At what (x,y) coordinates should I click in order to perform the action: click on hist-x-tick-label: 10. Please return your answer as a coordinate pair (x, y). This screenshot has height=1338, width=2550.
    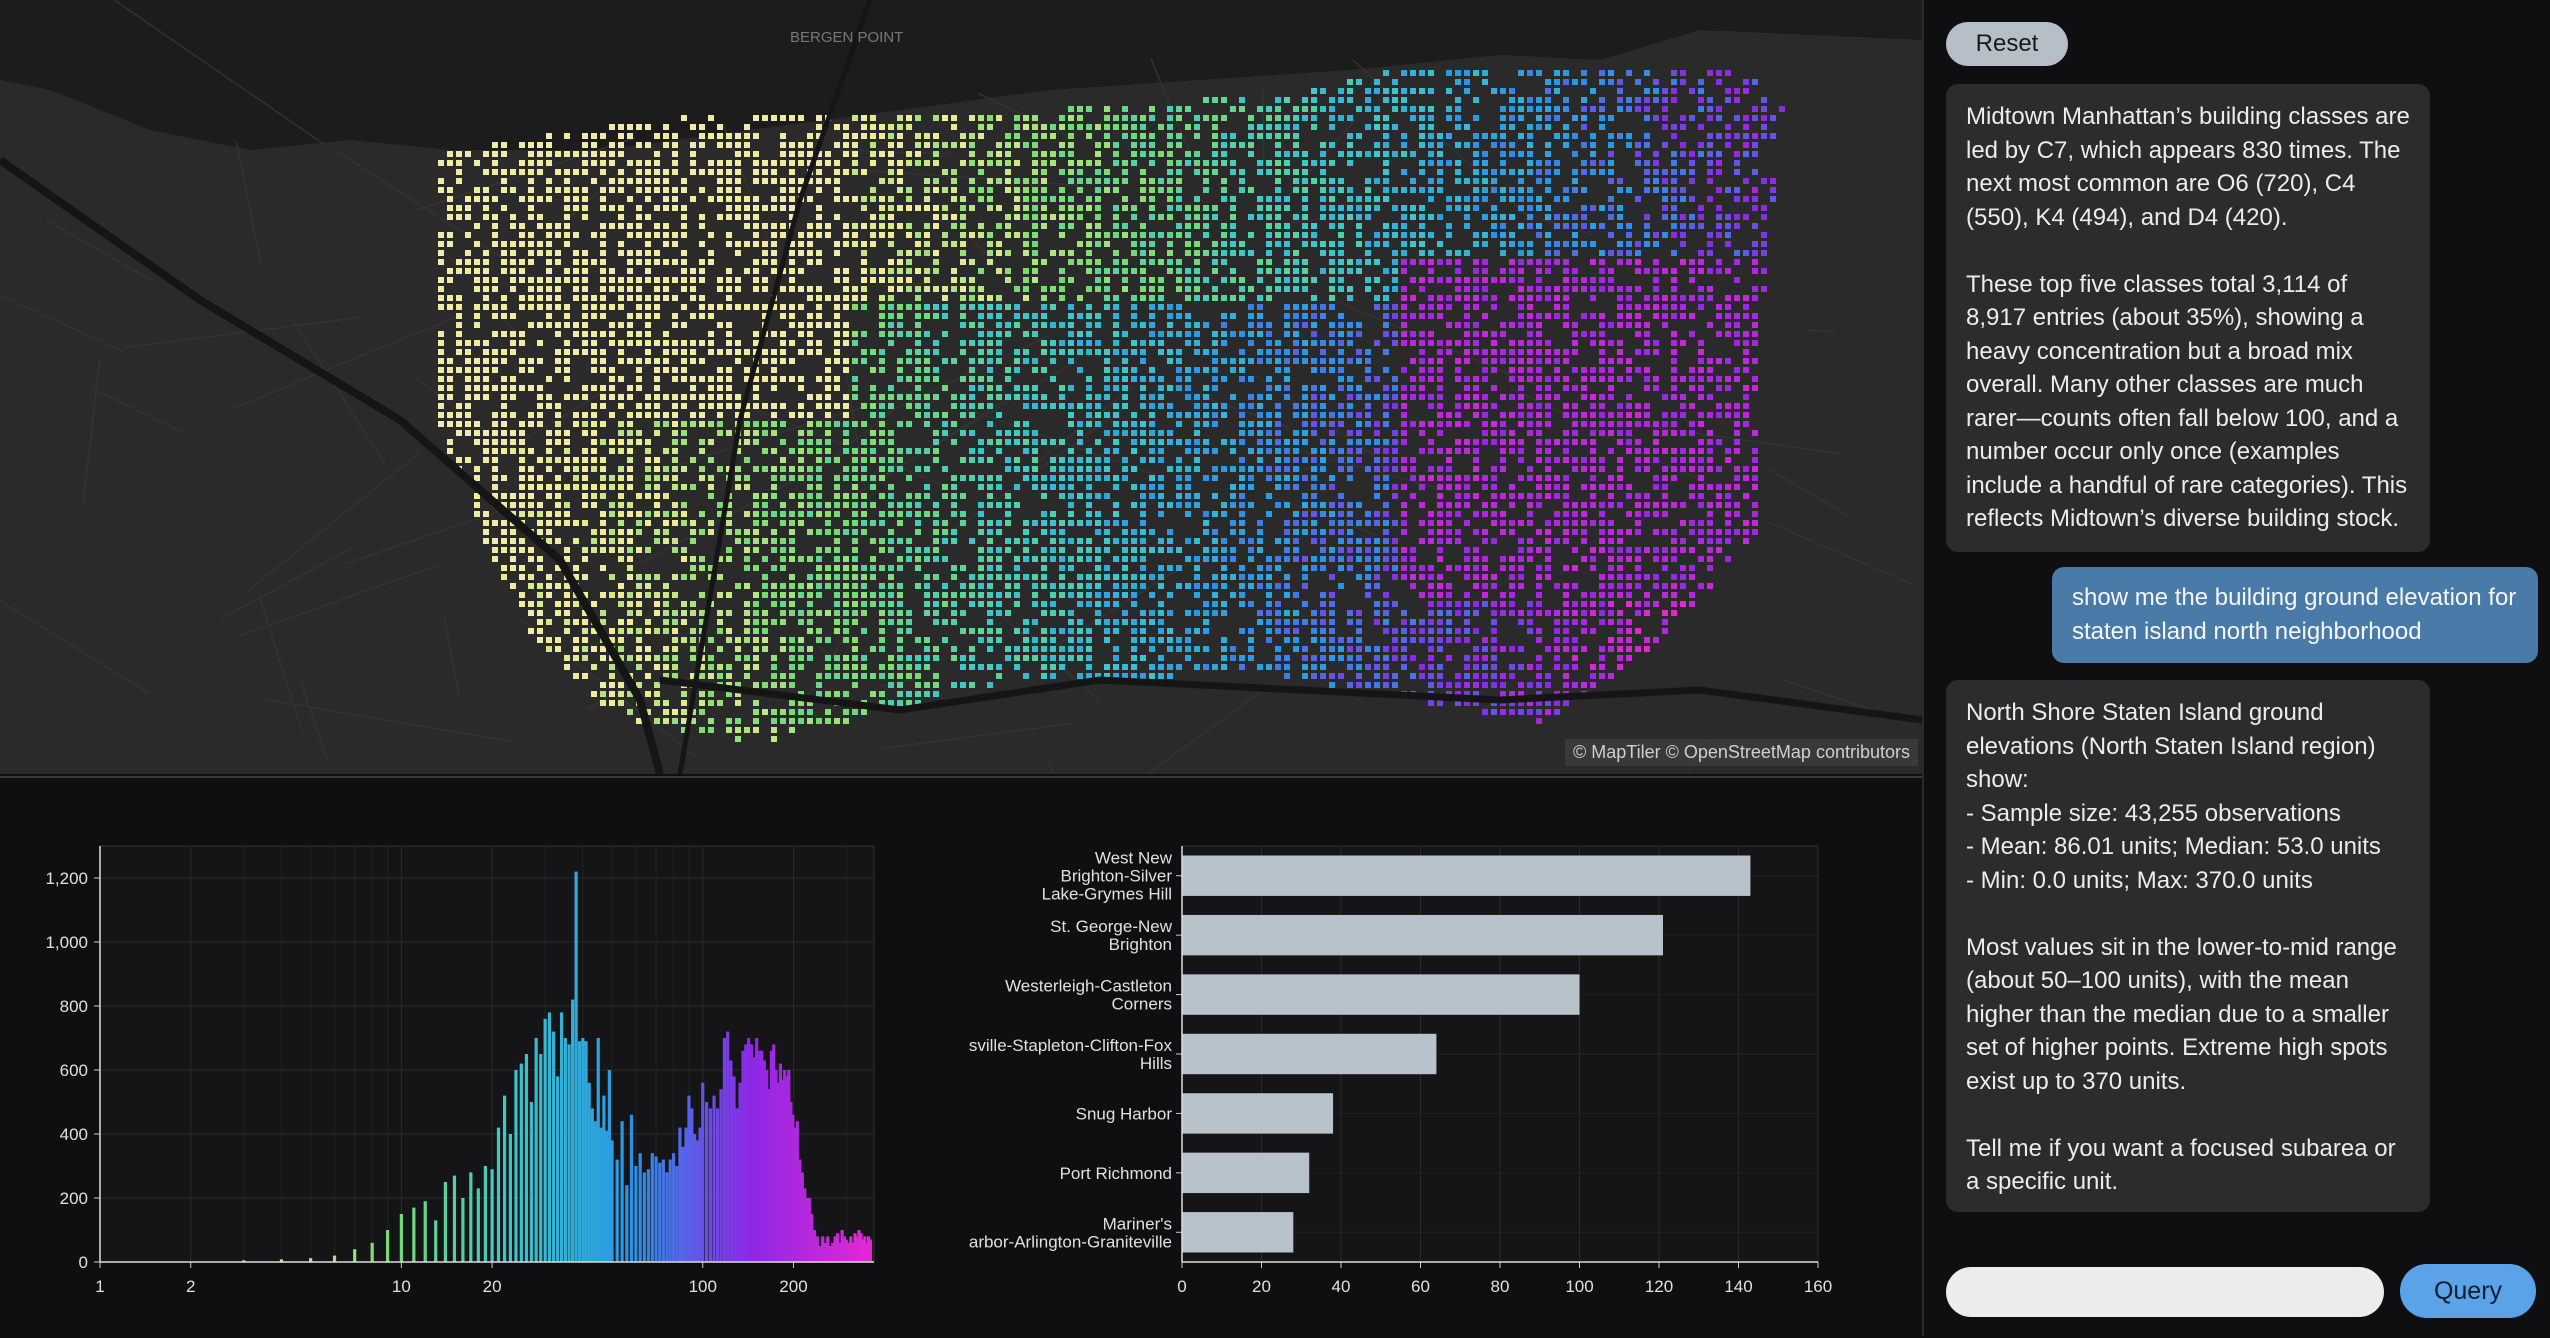
    Looking at the image, I should click on (401, 1286).